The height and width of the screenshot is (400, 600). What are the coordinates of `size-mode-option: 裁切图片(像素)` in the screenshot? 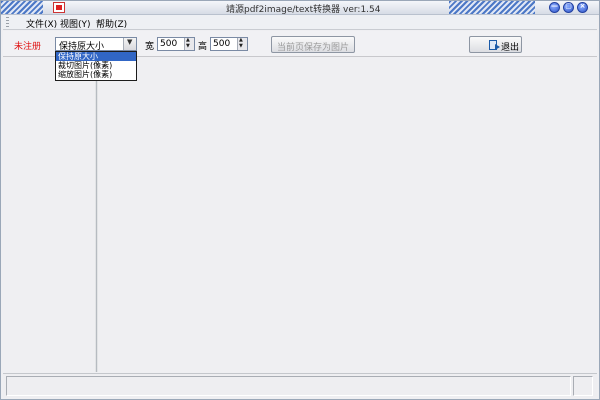 It's located at (96, 65).